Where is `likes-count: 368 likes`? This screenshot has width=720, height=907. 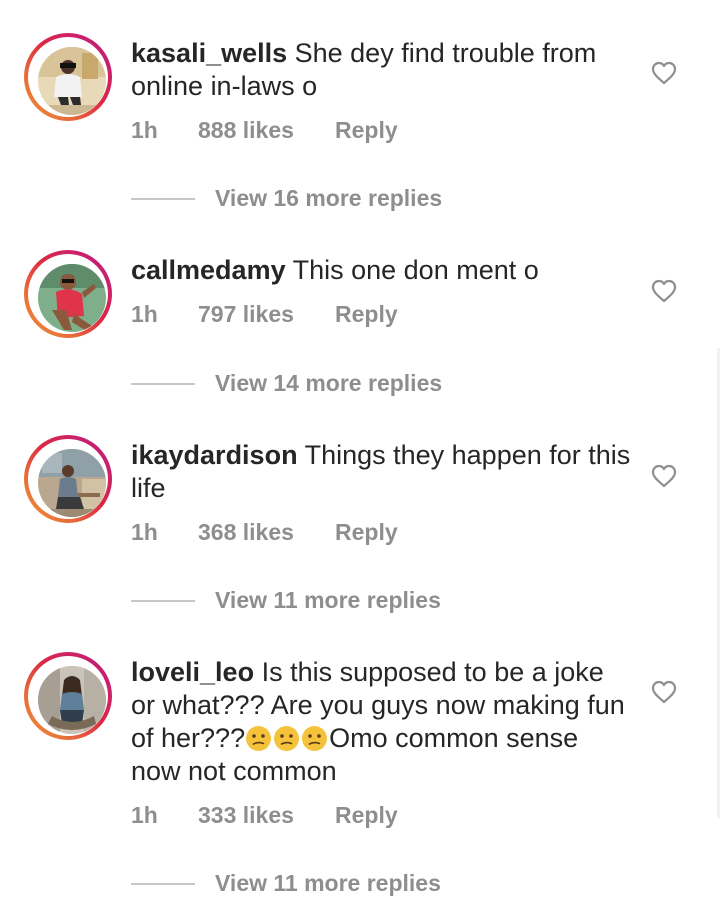
likes-count: 368 likes is located at coordinates (246, 532).